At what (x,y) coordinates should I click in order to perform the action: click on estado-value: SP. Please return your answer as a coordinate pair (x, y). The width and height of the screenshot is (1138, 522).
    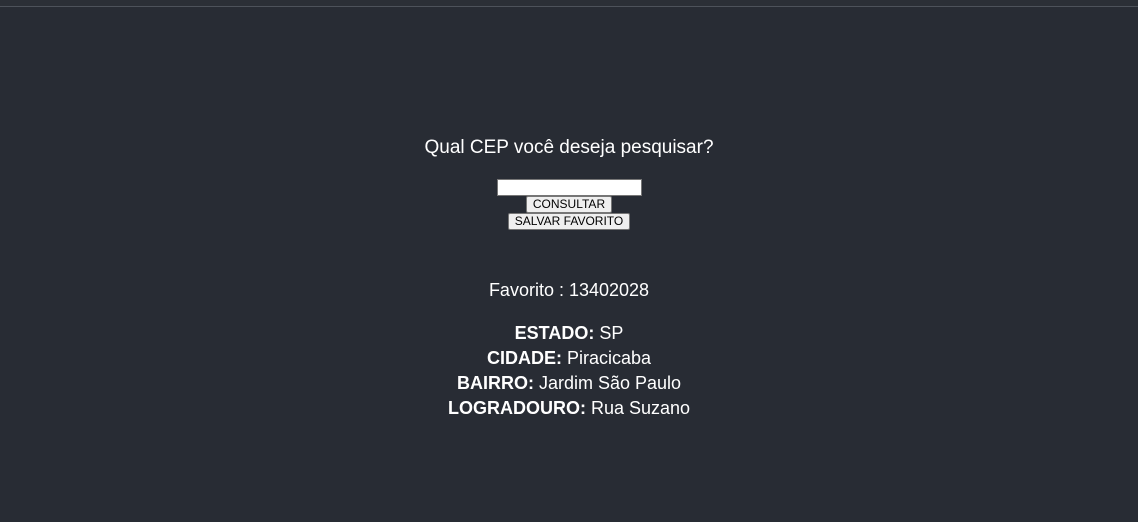
    Looking at the image, I should click on (609, 333).